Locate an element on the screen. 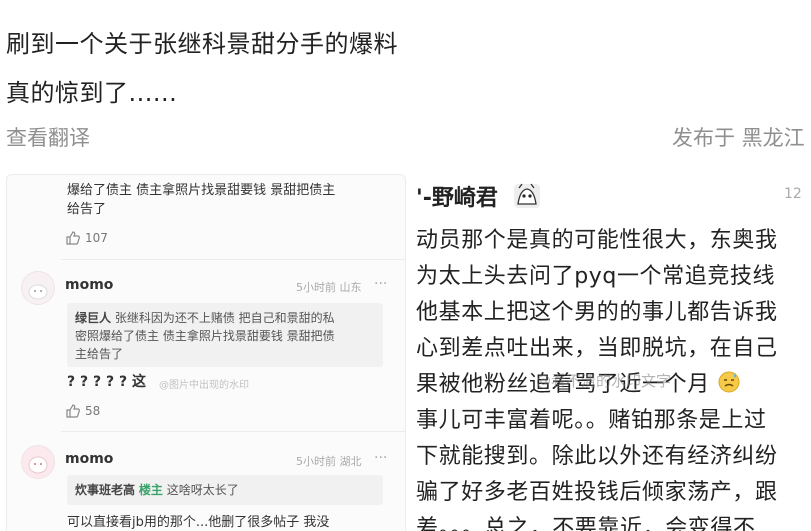 The width and height of the screenshot is (811, 531). comment-like: 58 is located at coordinates (82, 411).